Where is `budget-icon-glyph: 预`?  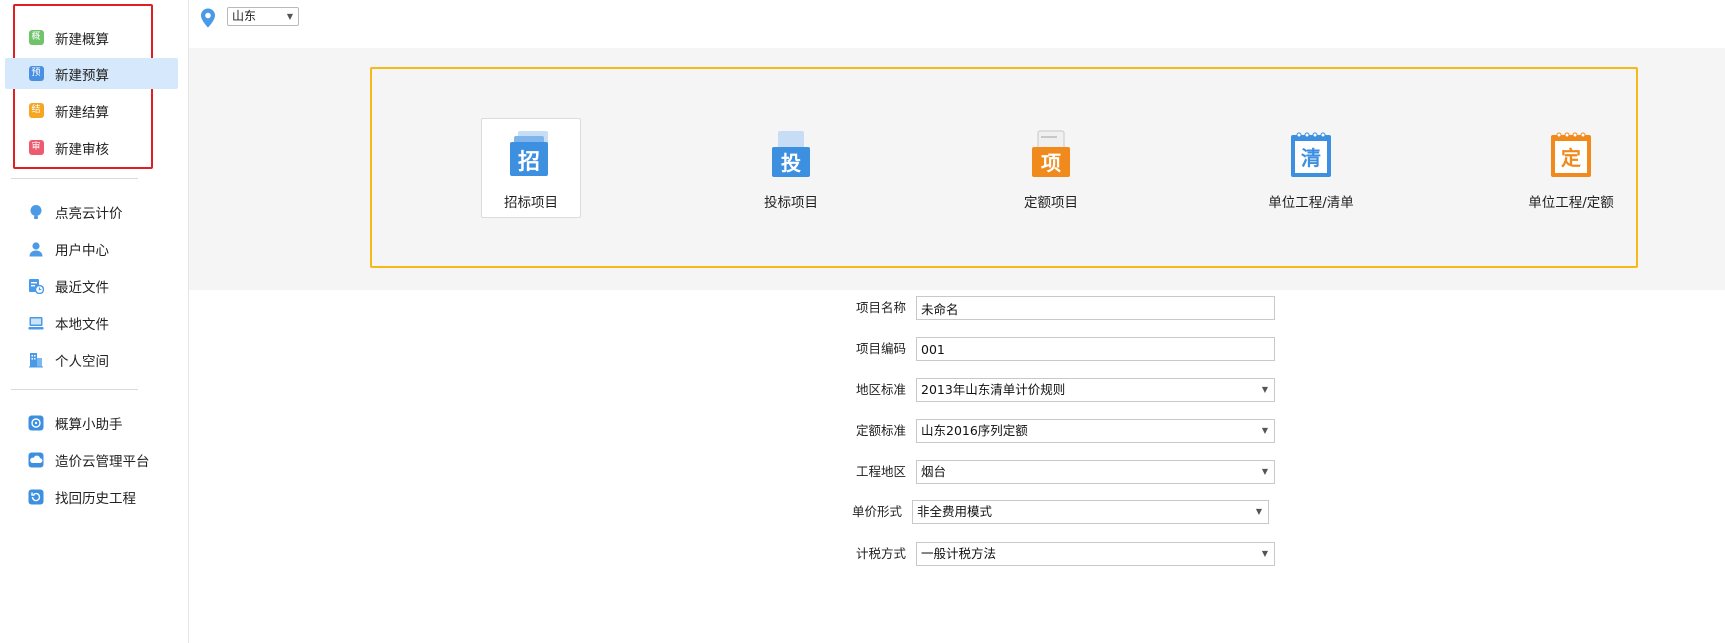
budget-icon-glyph: 预 is located at coordinates (36, 73).